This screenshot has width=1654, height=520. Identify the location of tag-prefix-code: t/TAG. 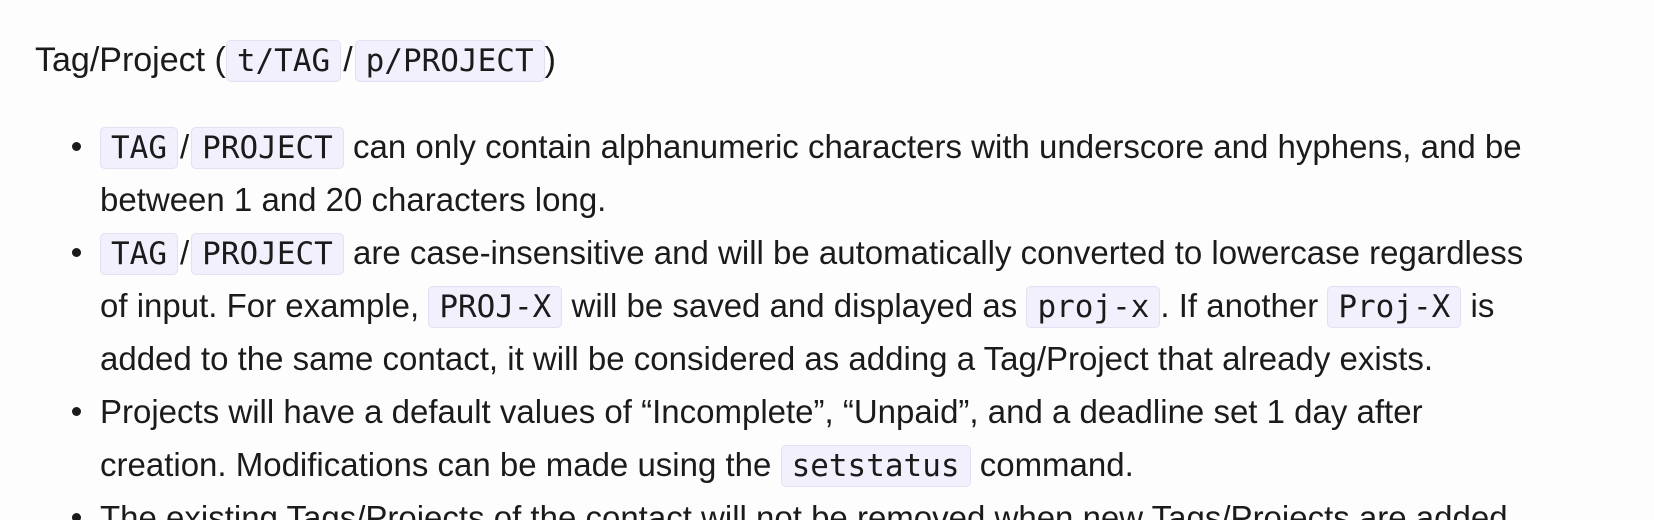
(283, 61).